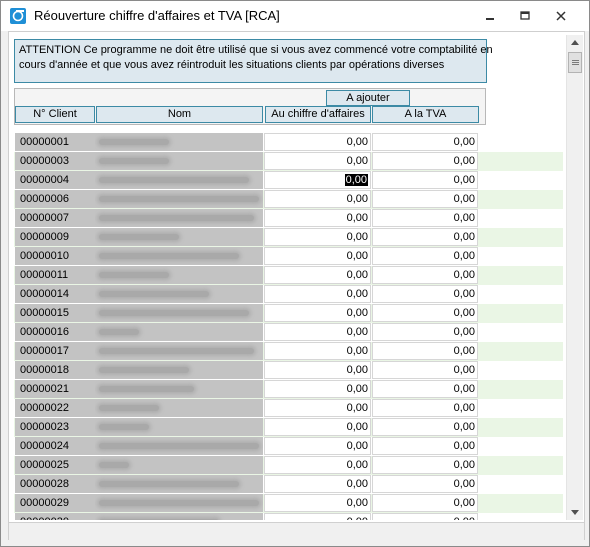  Describe the element at coordinates (179, 114) in the screenshot. I see `header-name: Nom` at that location.